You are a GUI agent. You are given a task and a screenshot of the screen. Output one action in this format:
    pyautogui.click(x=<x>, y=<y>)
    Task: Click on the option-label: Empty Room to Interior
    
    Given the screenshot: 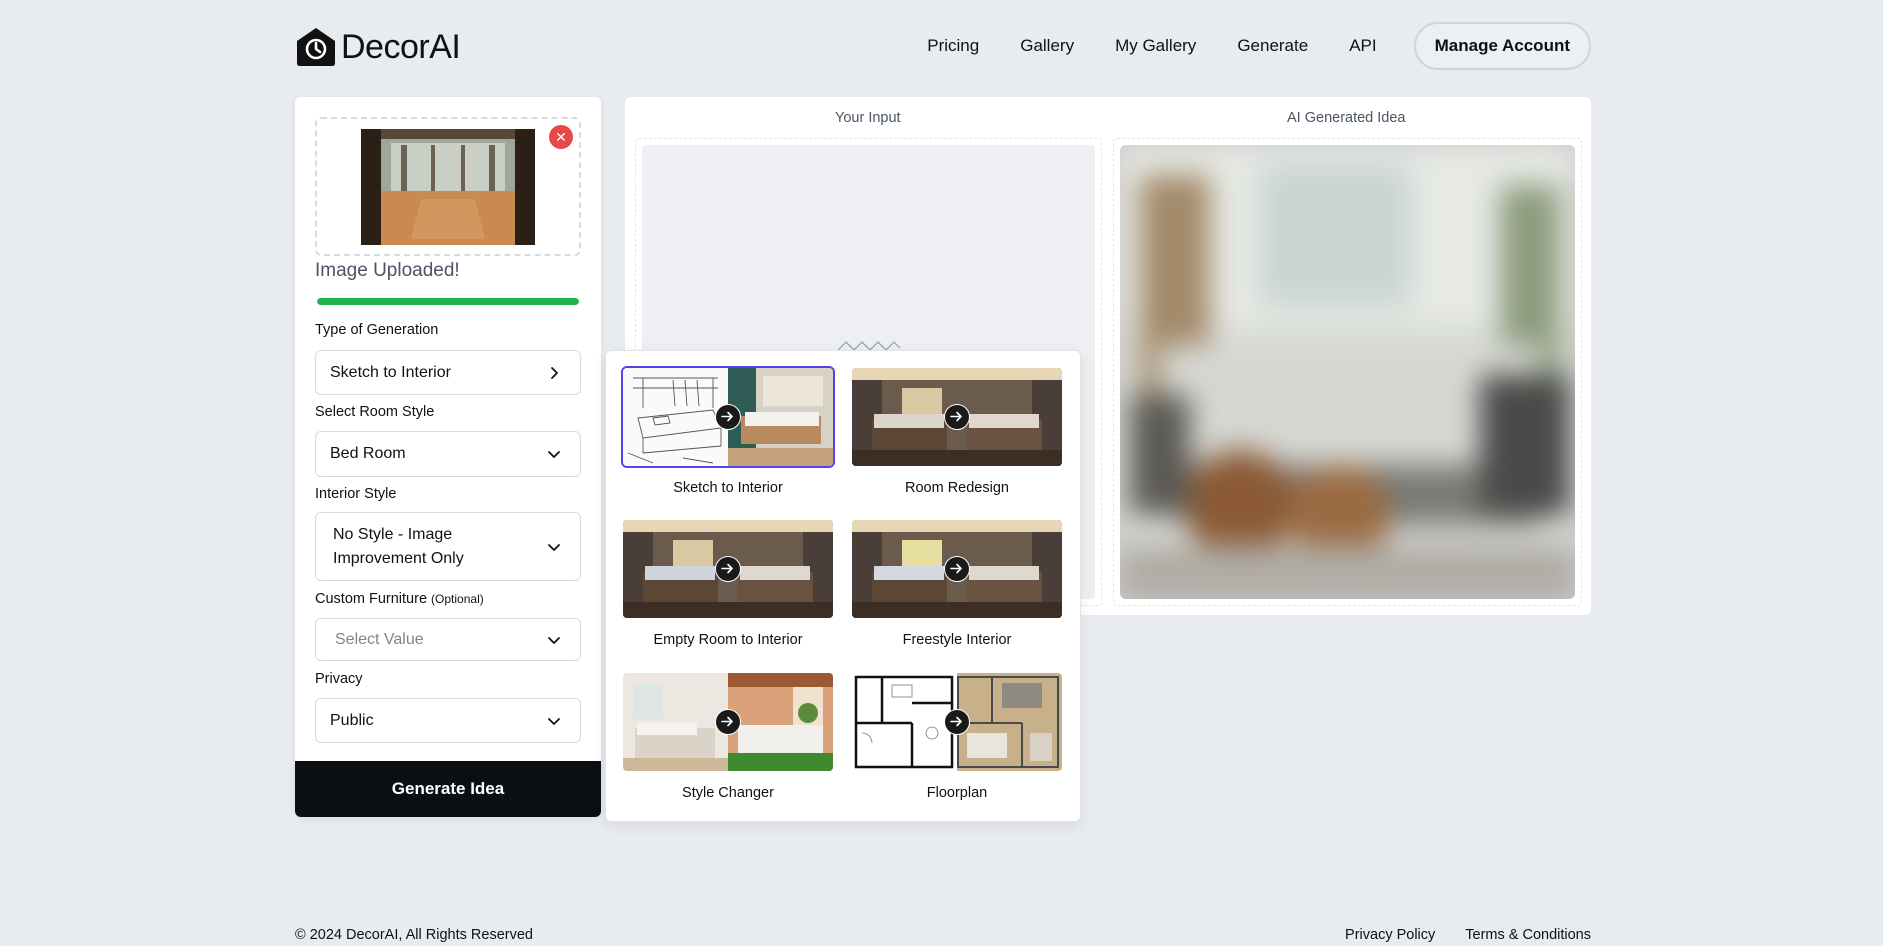 What is the action you would take?
    pyautogui.click(x=728, y=640)
    